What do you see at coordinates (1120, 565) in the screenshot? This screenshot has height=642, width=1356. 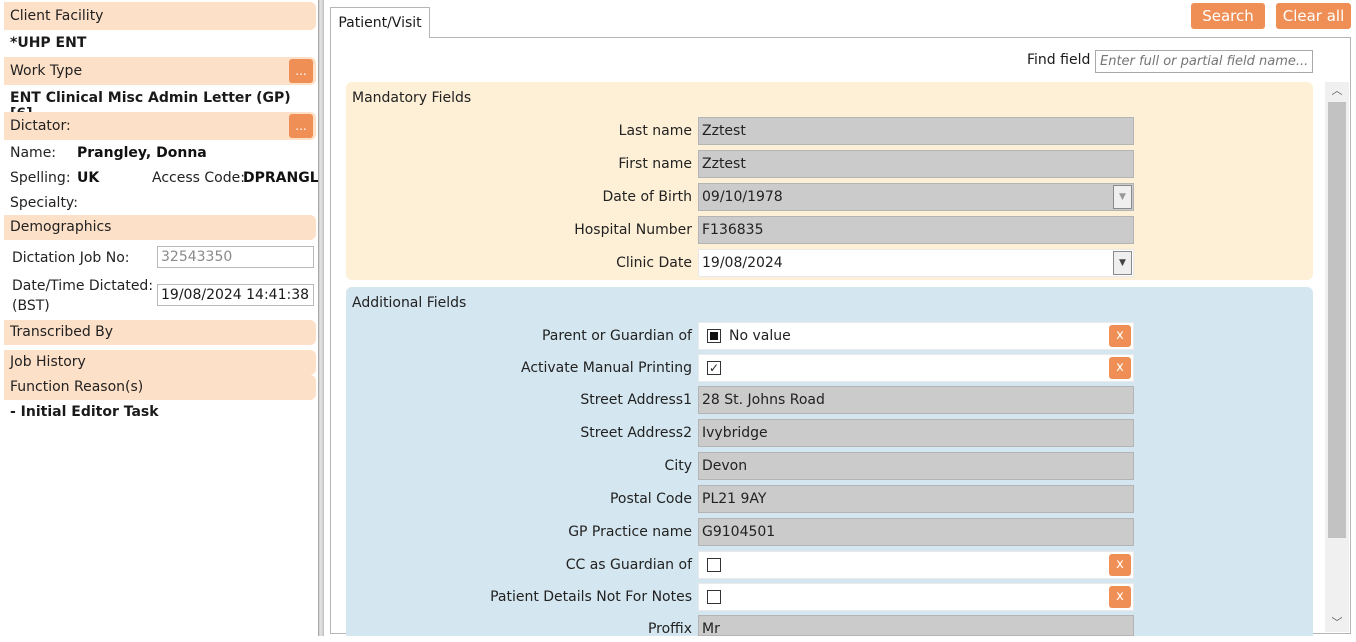 I see `cc-guardian-clear-button: x` at bounding box center [1120, 565].